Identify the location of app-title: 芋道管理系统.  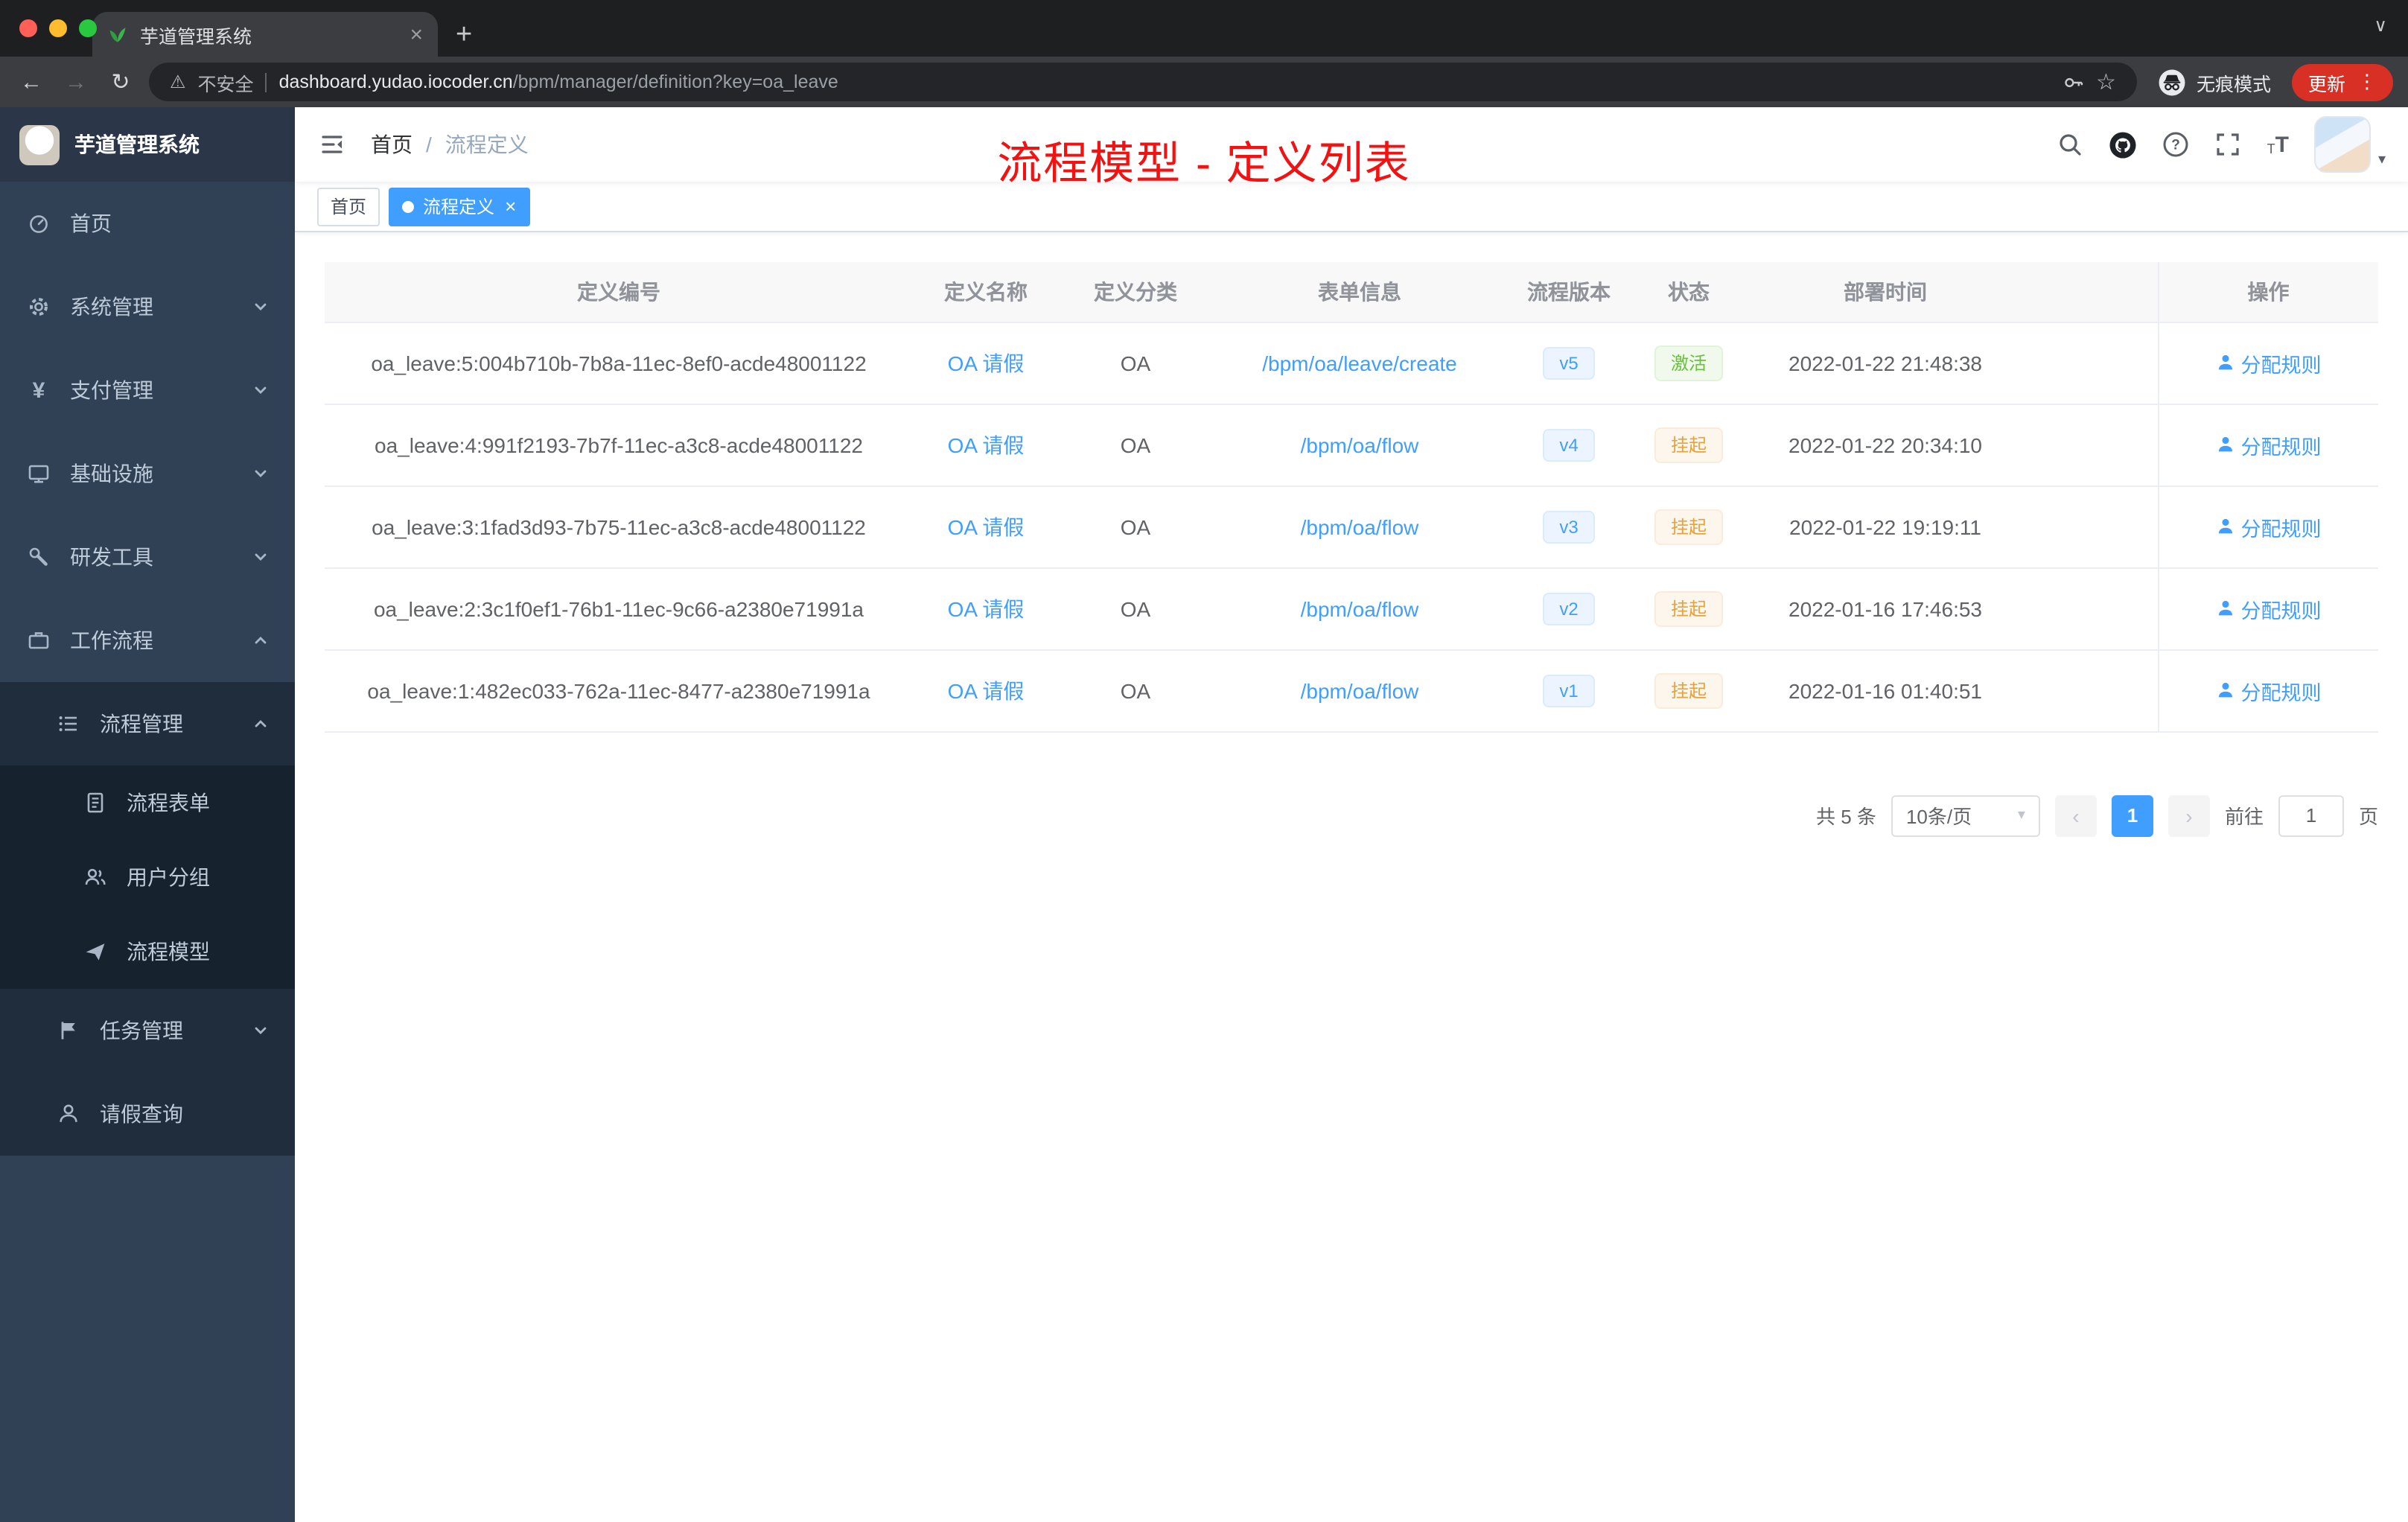
(137, 144).